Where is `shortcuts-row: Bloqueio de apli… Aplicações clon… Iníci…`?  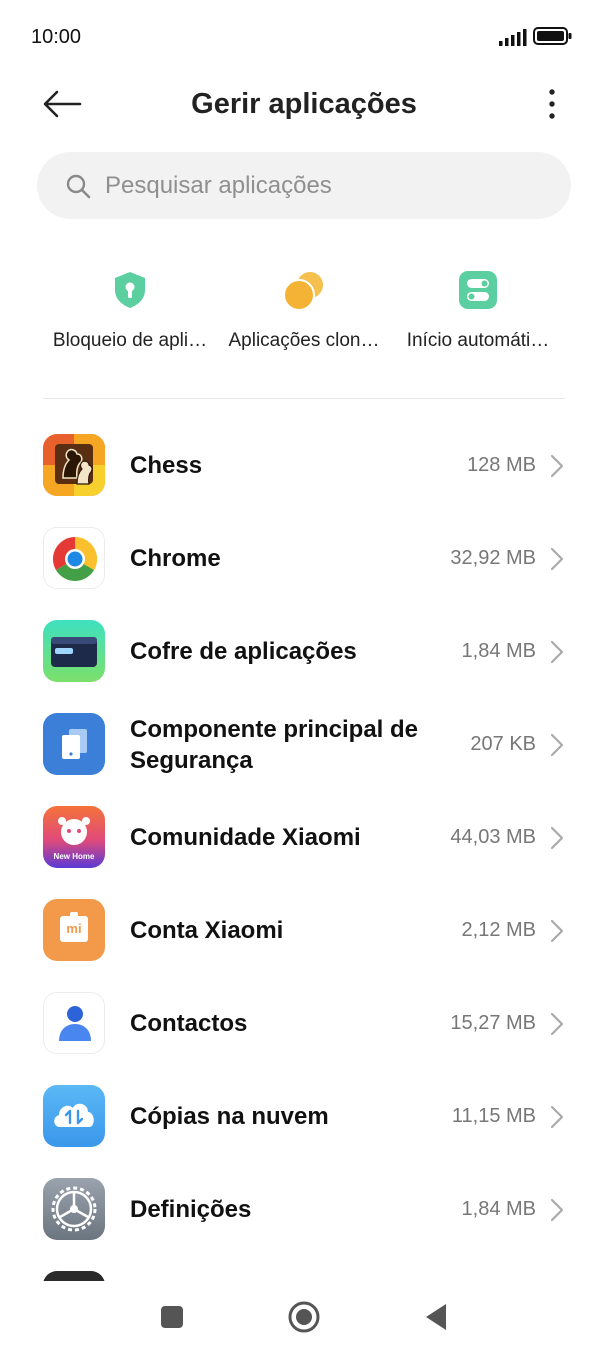 shortcuts-row: Bloqueio de apli… Aplicações clon… Iníci… is located at coordinates (304, 314).